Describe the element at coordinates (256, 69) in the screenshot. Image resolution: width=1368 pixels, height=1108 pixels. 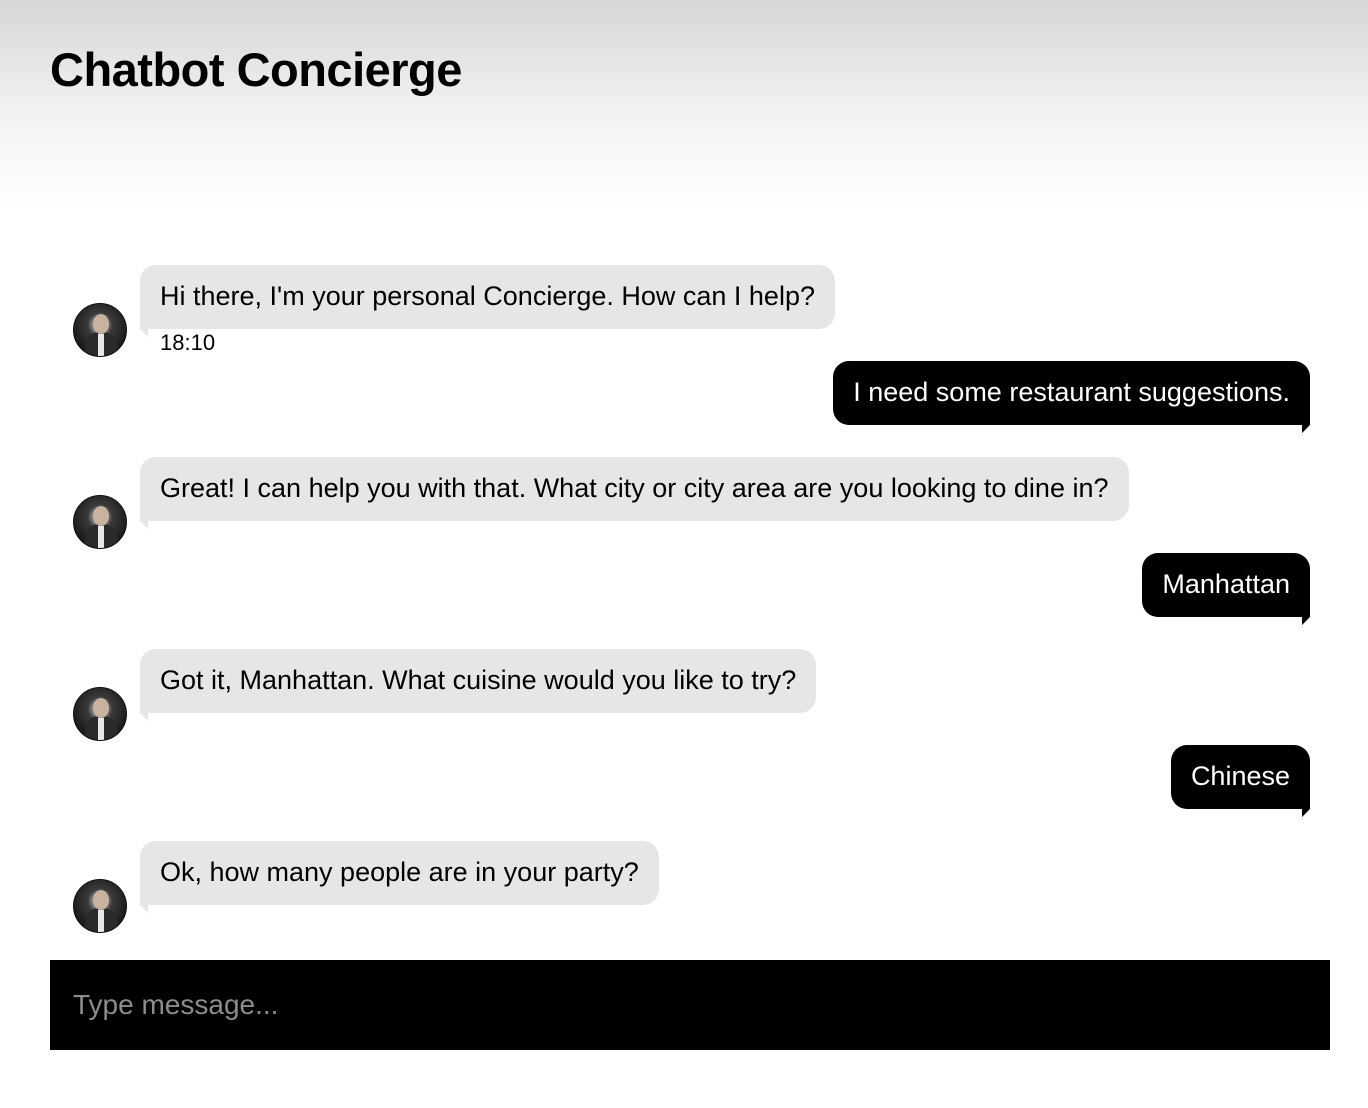
I see `page-title: Chatbot Concierge` at that location.